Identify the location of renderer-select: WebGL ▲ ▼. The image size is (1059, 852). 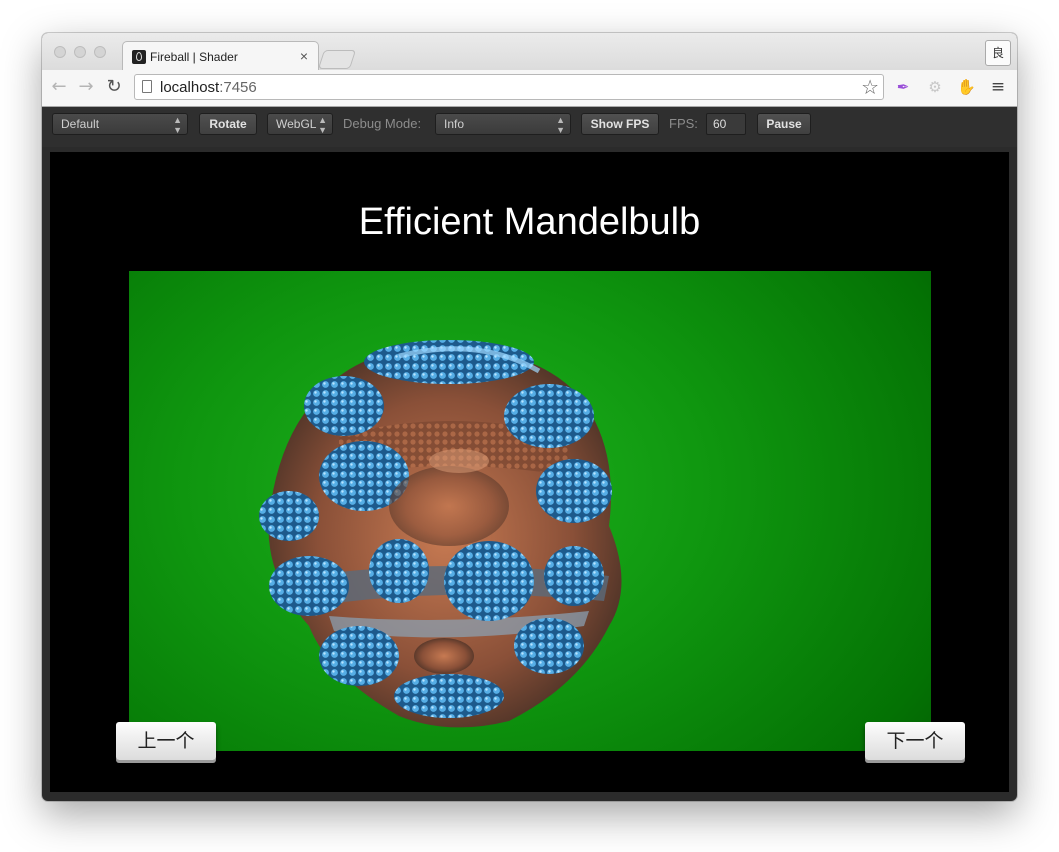
(300, 124).